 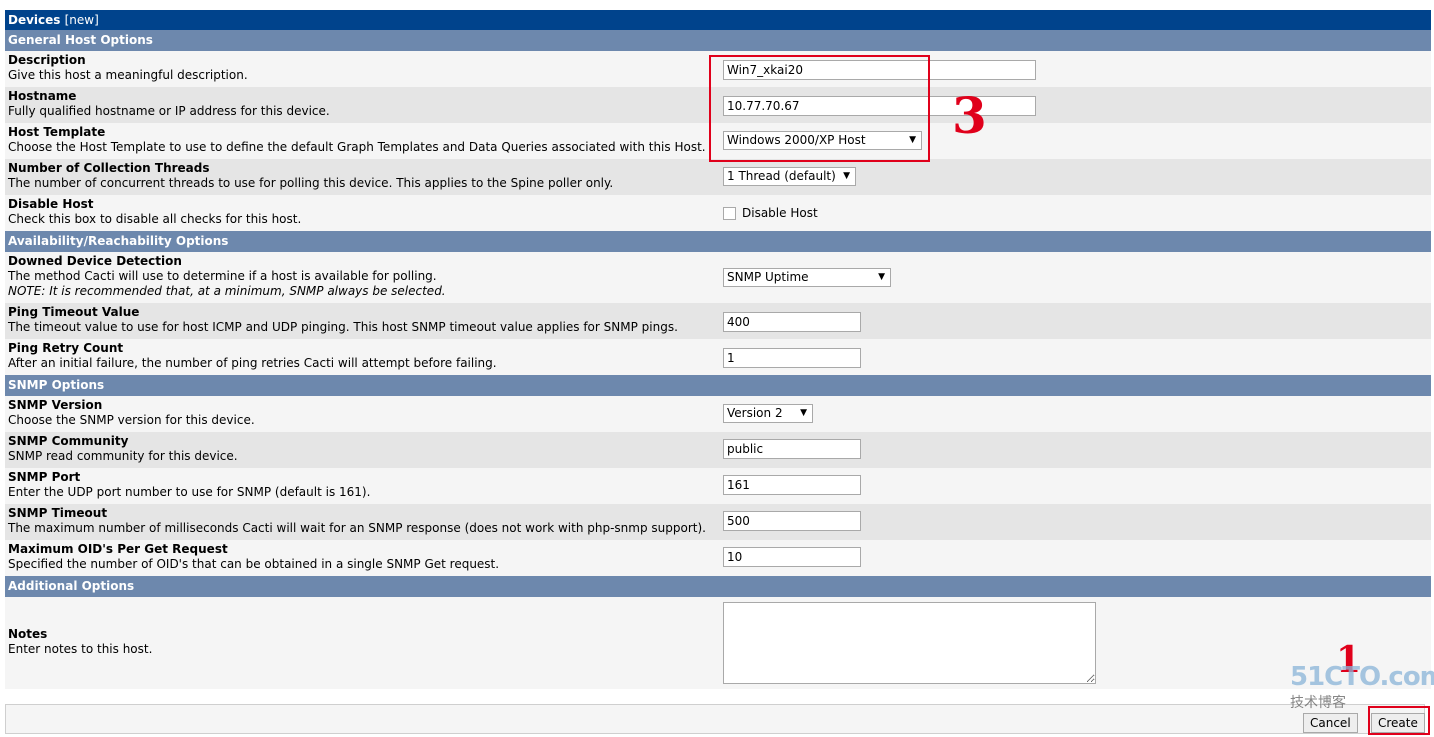 What do you see at coordinates (879, 70) in the screenshot?
I see `description-input` at bounding box center [879, 70].